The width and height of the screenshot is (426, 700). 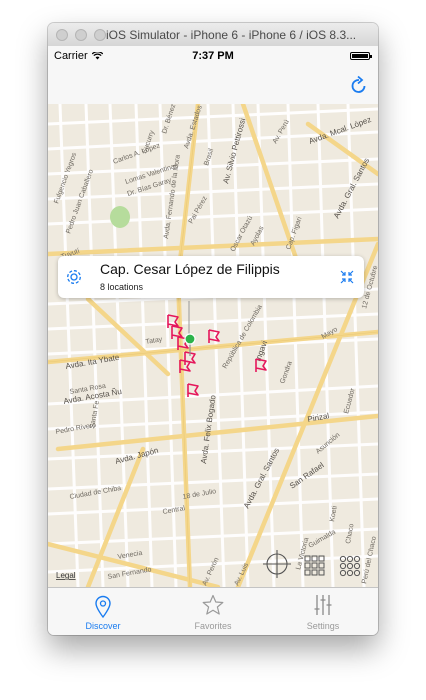 I want to click on tab-bar: Discover Favorites Settings, so click(x=213, y=611).